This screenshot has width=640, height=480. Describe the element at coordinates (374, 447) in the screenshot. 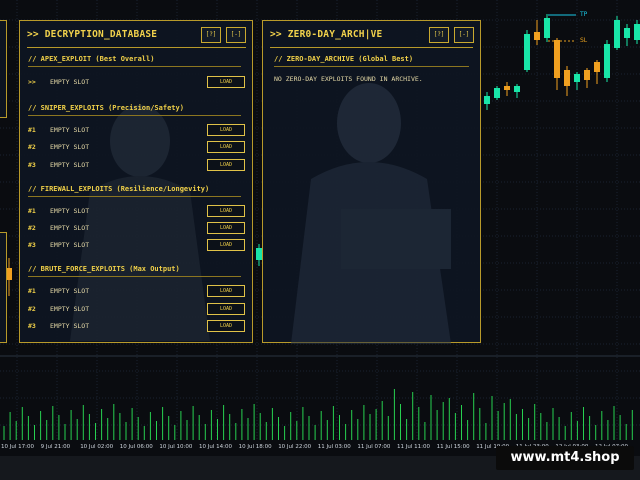

I see `time-label: 11 Jul 07:00` at that location.